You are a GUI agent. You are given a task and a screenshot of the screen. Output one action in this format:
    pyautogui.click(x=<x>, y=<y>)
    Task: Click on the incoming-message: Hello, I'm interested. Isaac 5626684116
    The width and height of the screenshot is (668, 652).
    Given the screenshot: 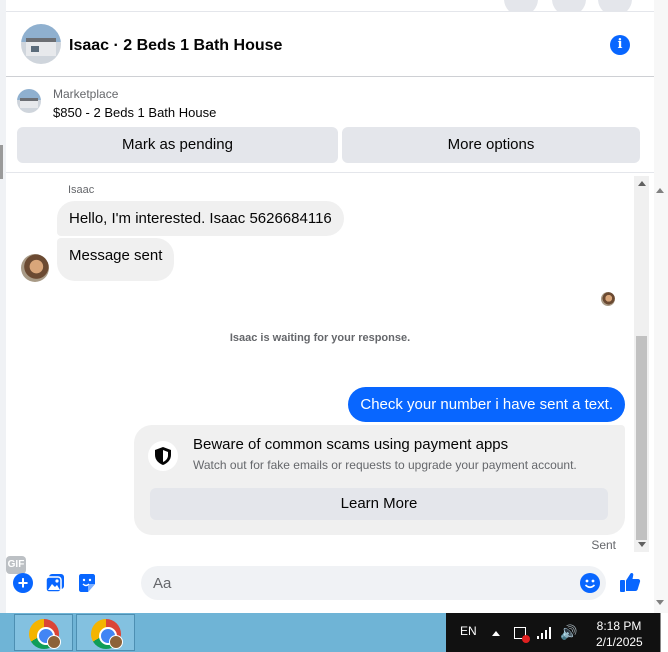 What is the action you would take?
    pyautogui.click(x=200, y=218)
    